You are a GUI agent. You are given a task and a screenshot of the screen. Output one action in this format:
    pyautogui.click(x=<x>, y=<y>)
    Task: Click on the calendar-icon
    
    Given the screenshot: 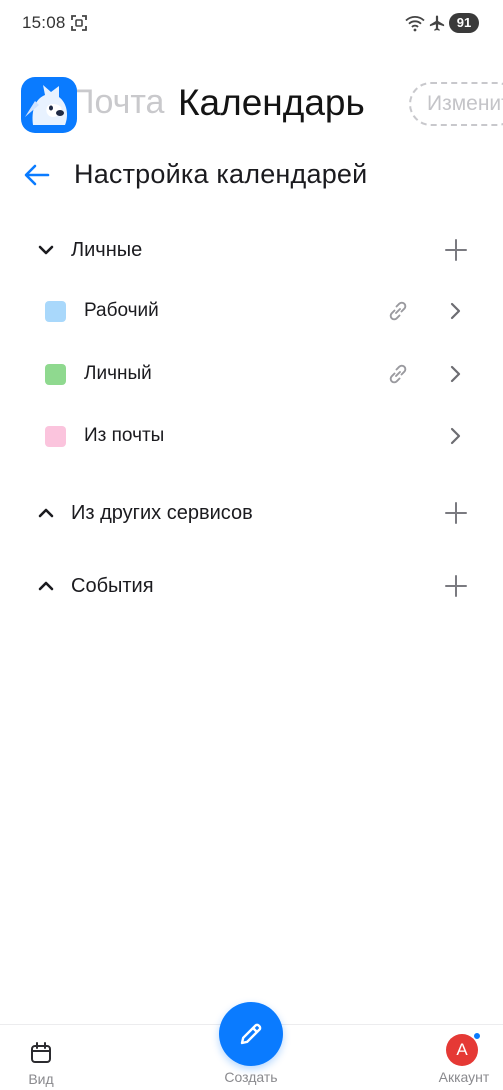 What is the action you would take?
    pyautogui.click(x=41, y=1052)
    